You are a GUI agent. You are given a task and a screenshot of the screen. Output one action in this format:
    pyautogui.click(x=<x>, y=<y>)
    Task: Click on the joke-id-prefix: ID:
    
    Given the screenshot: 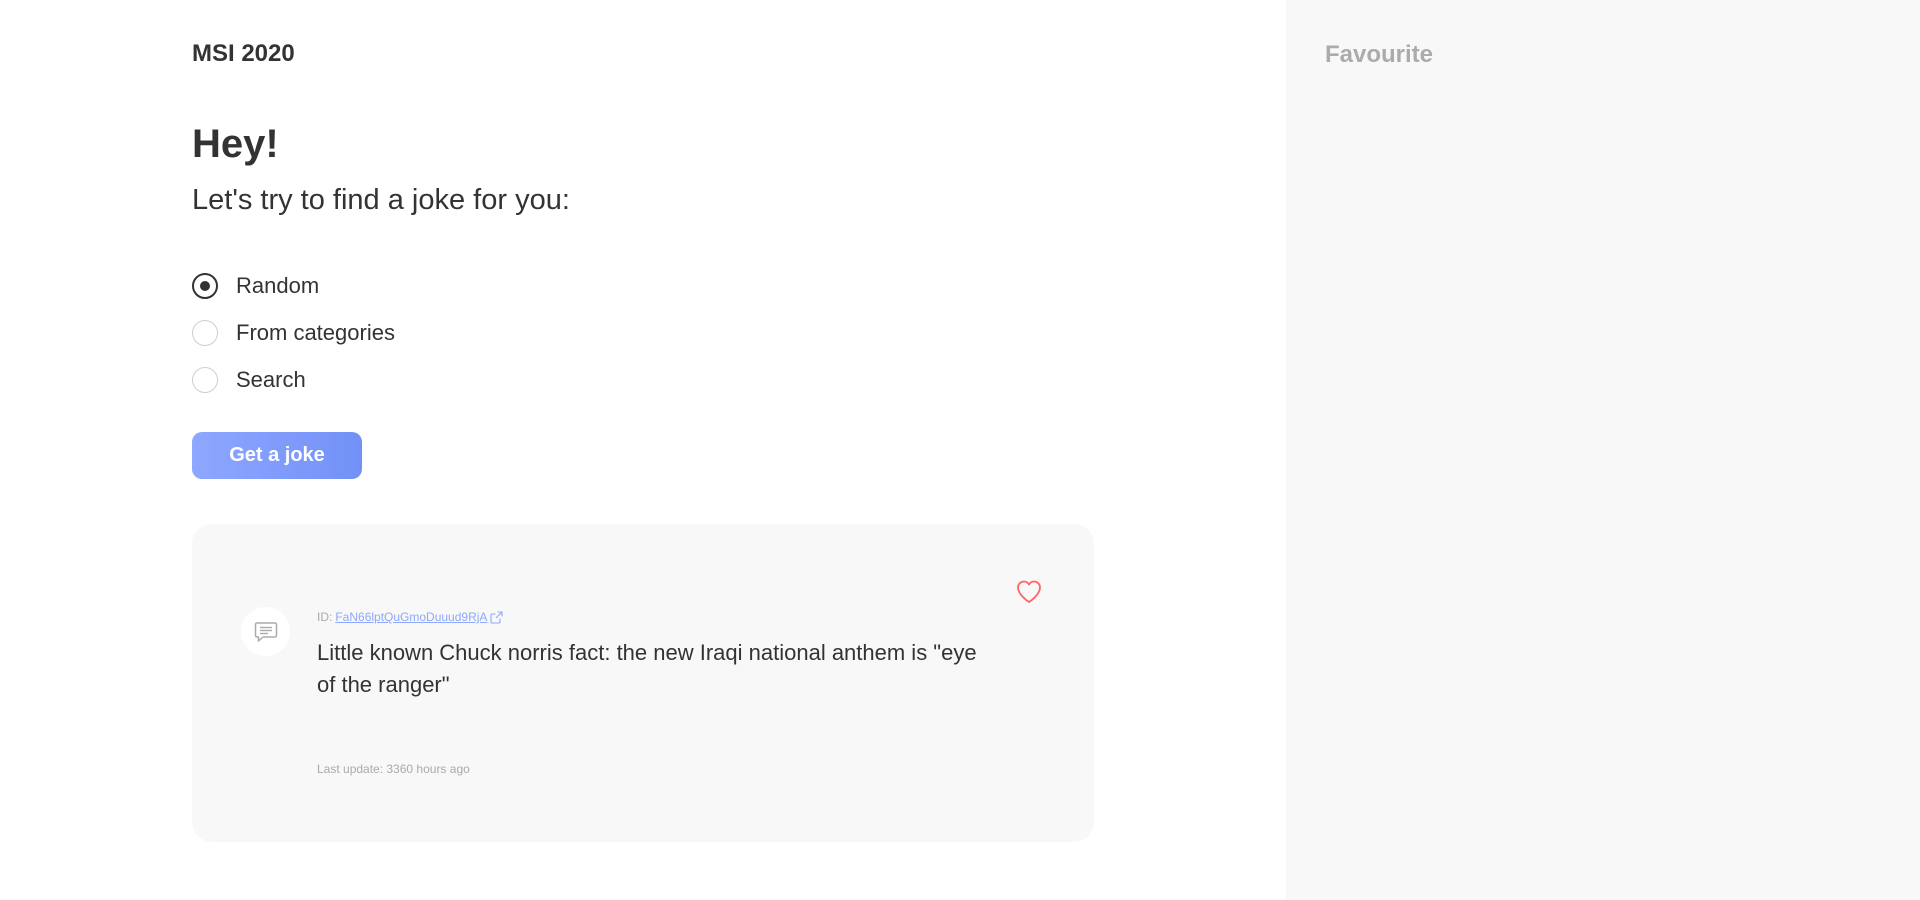 What is the action you would take?
    pyautogui.click(x=325, y=617)
    